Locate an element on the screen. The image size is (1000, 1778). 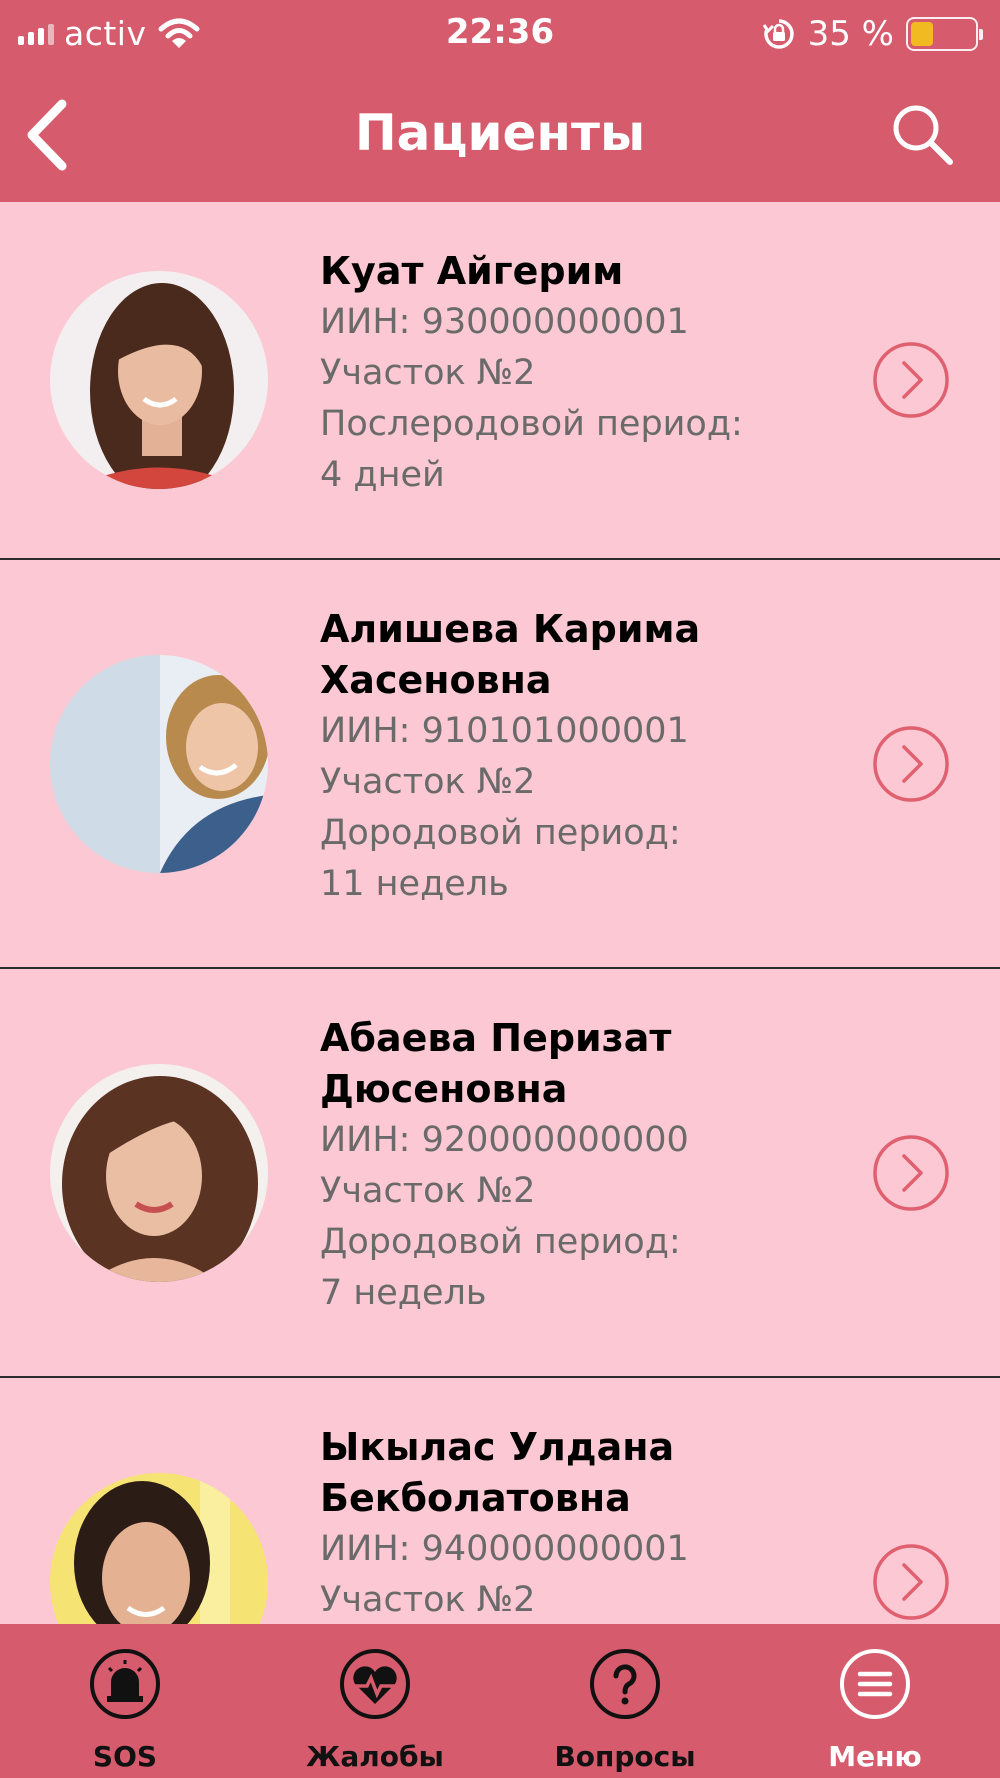
patient-iin: ИИН: 930000000001 is located at coordinates (504, 322).